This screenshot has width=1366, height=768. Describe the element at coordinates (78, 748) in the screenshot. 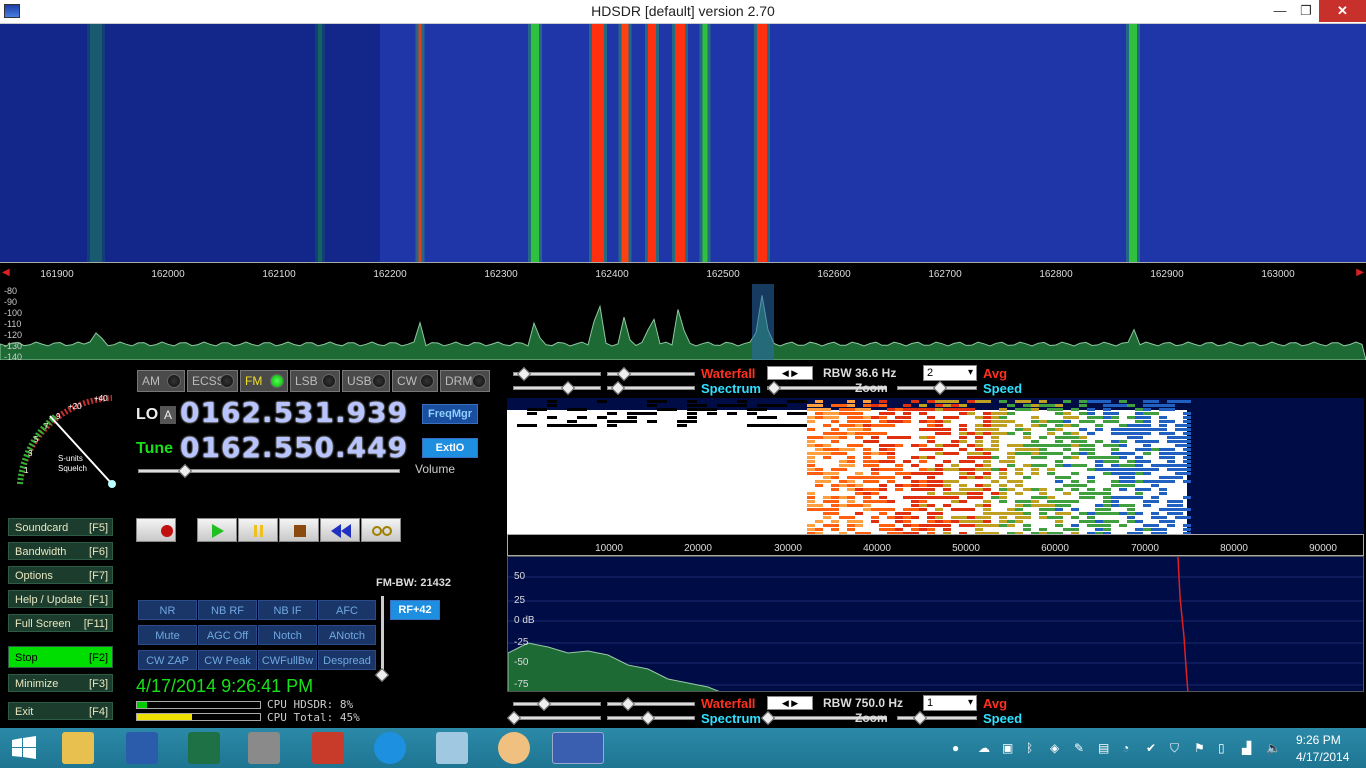

I see `file-explorer-icon` at that location.